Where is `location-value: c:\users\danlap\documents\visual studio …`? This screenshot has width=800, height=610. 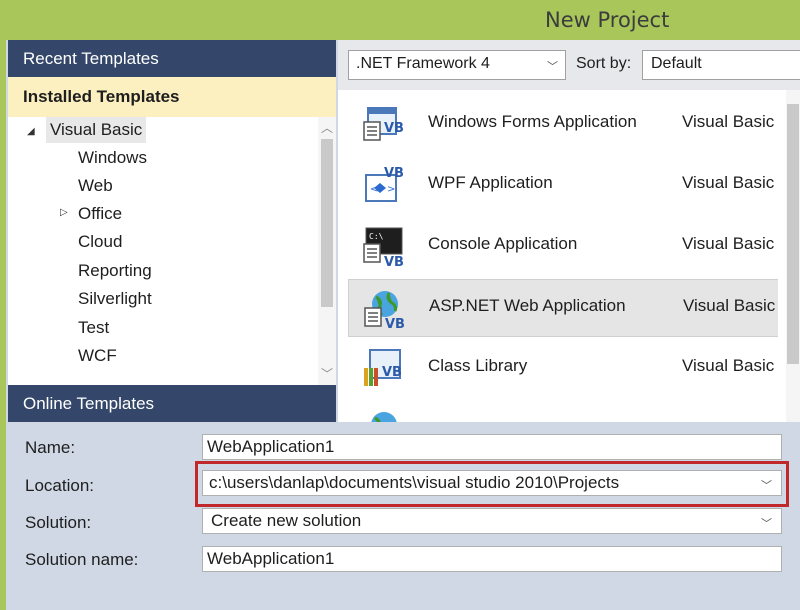 location-value: c:\users\danlap\documents\visual studio … is located at coordinates (414, 482).